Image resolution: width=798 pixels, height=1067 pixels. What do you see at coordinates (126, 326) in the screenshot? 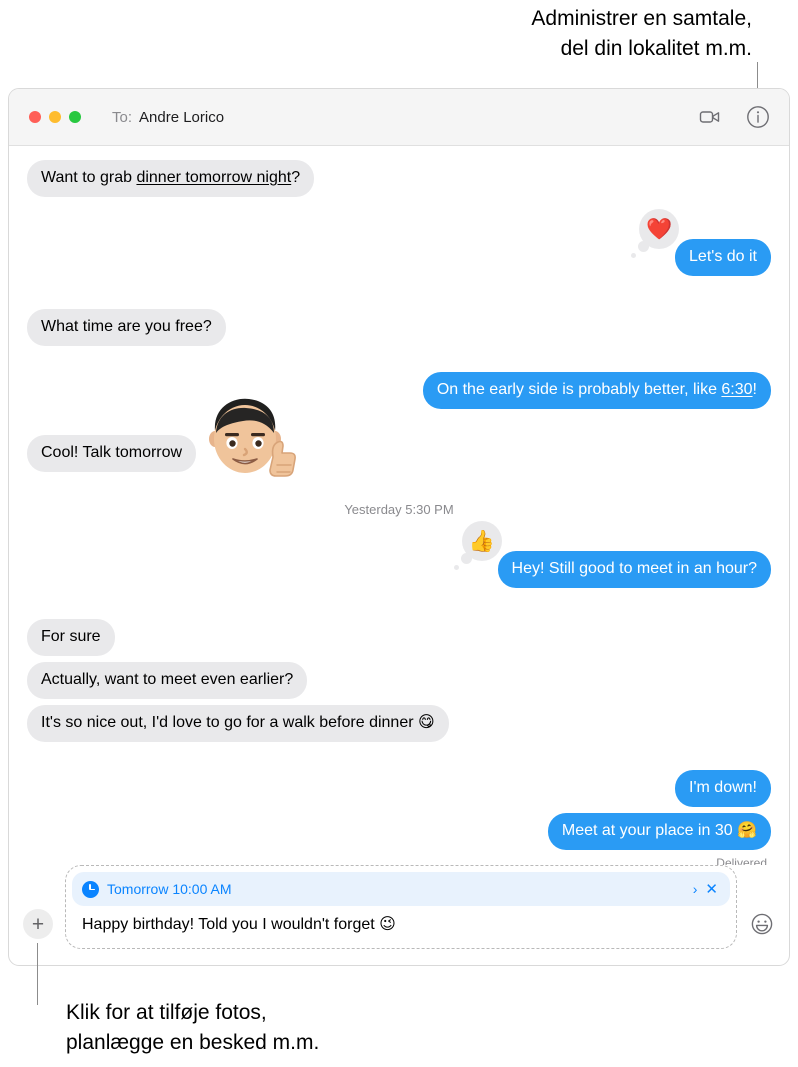
I see `message-text: What time are you free?` at bounding box center [126, 326].